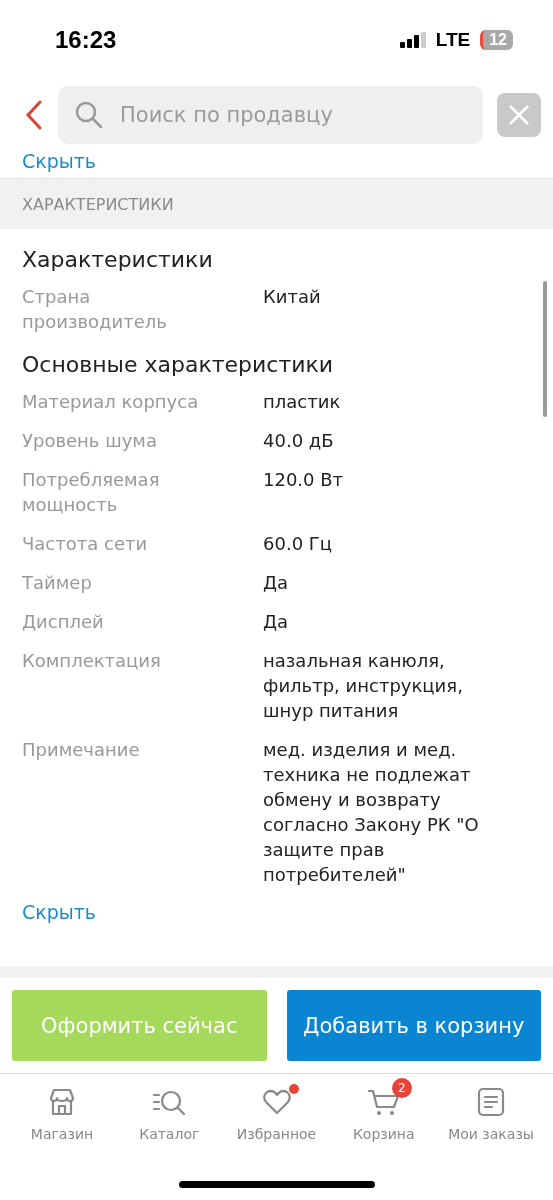 Image resolution: width=553 pixels, height=1200 pixels. What do you see at coordinates (413, 1025) in the screenshot?
I see `action-button: Добавить в корзину` at bounding box center [413, 1025].